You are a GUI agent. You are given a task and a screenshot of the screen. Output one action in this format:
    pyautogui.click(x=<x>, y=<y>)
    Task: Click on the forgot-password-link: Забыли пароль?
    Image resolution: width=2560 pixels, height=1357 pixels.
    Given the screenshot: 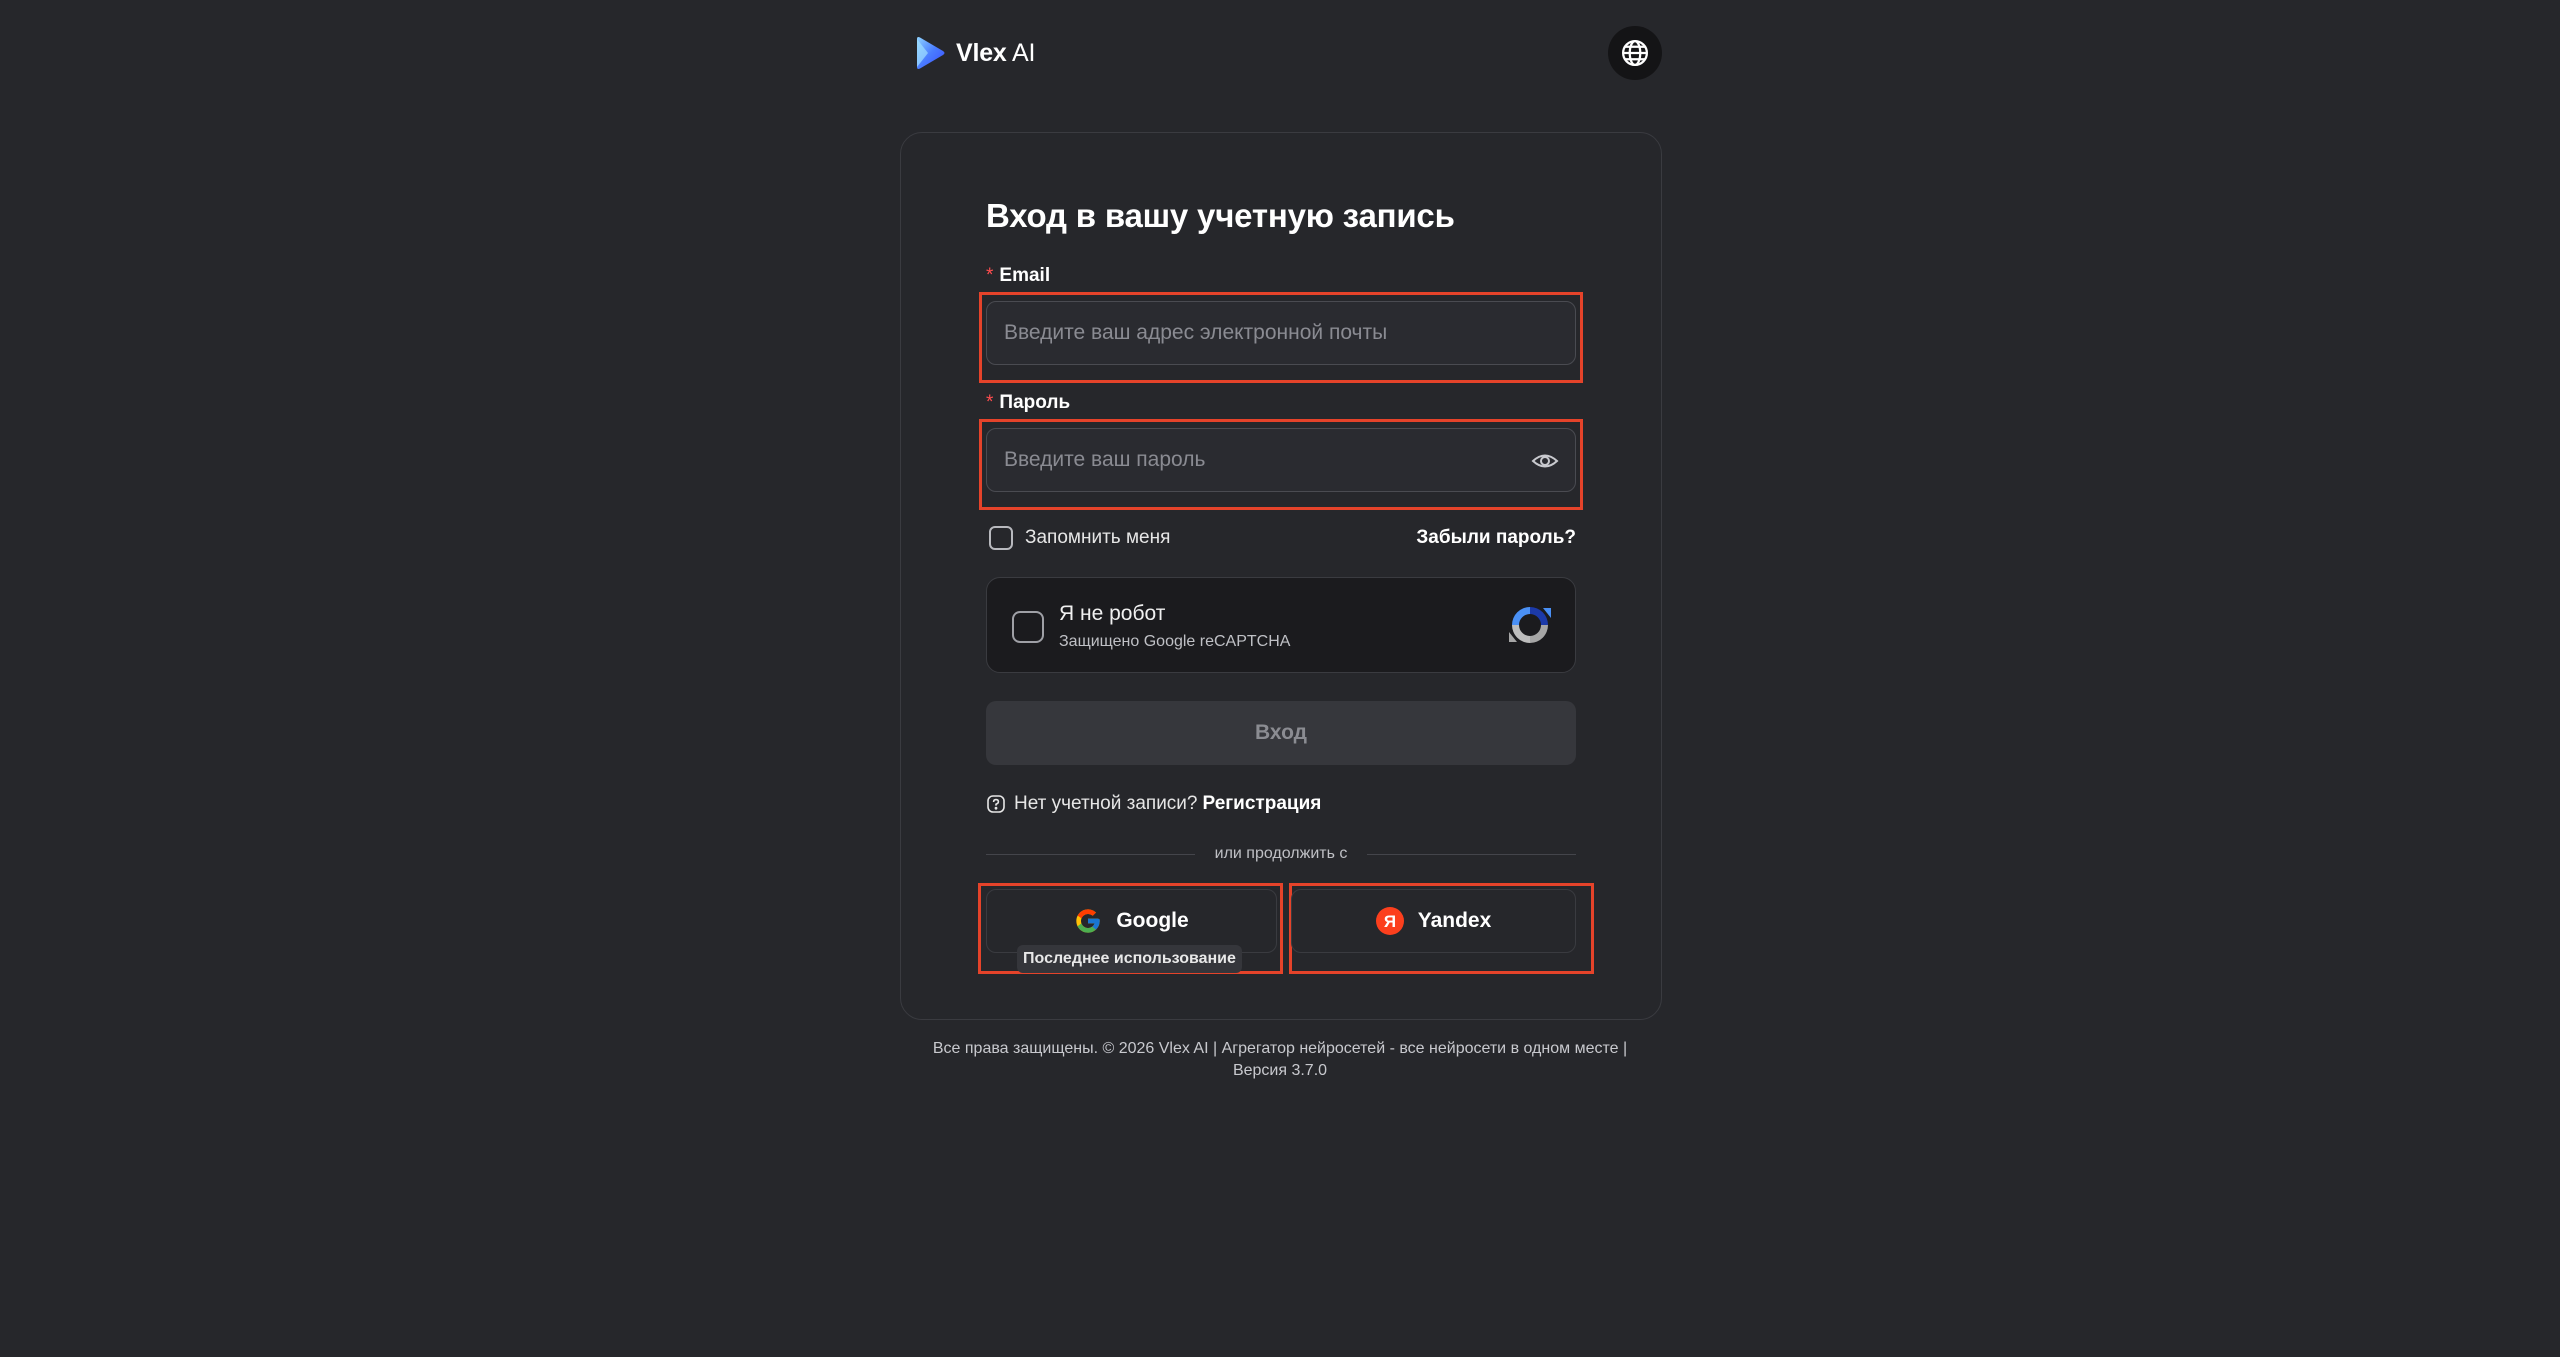 What is the action you would take?
    pyautogui.click(x=1496, y=538)
    